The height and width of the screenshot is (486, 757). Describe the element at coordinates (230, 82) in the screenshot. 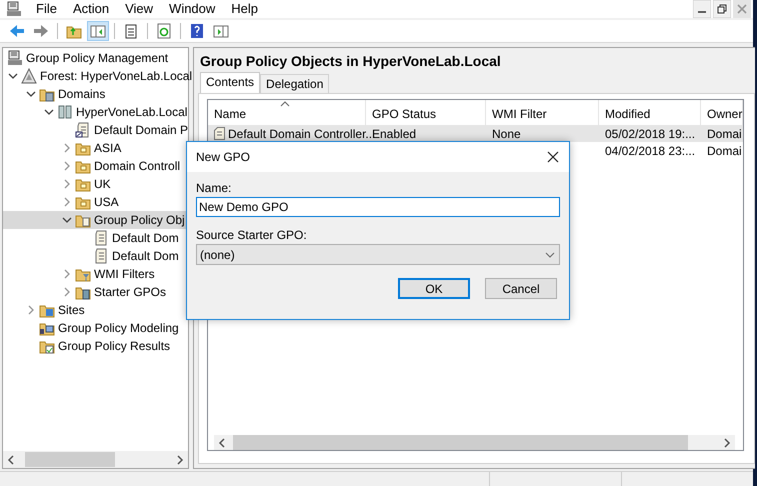

I see `tab: Contents` at that location.